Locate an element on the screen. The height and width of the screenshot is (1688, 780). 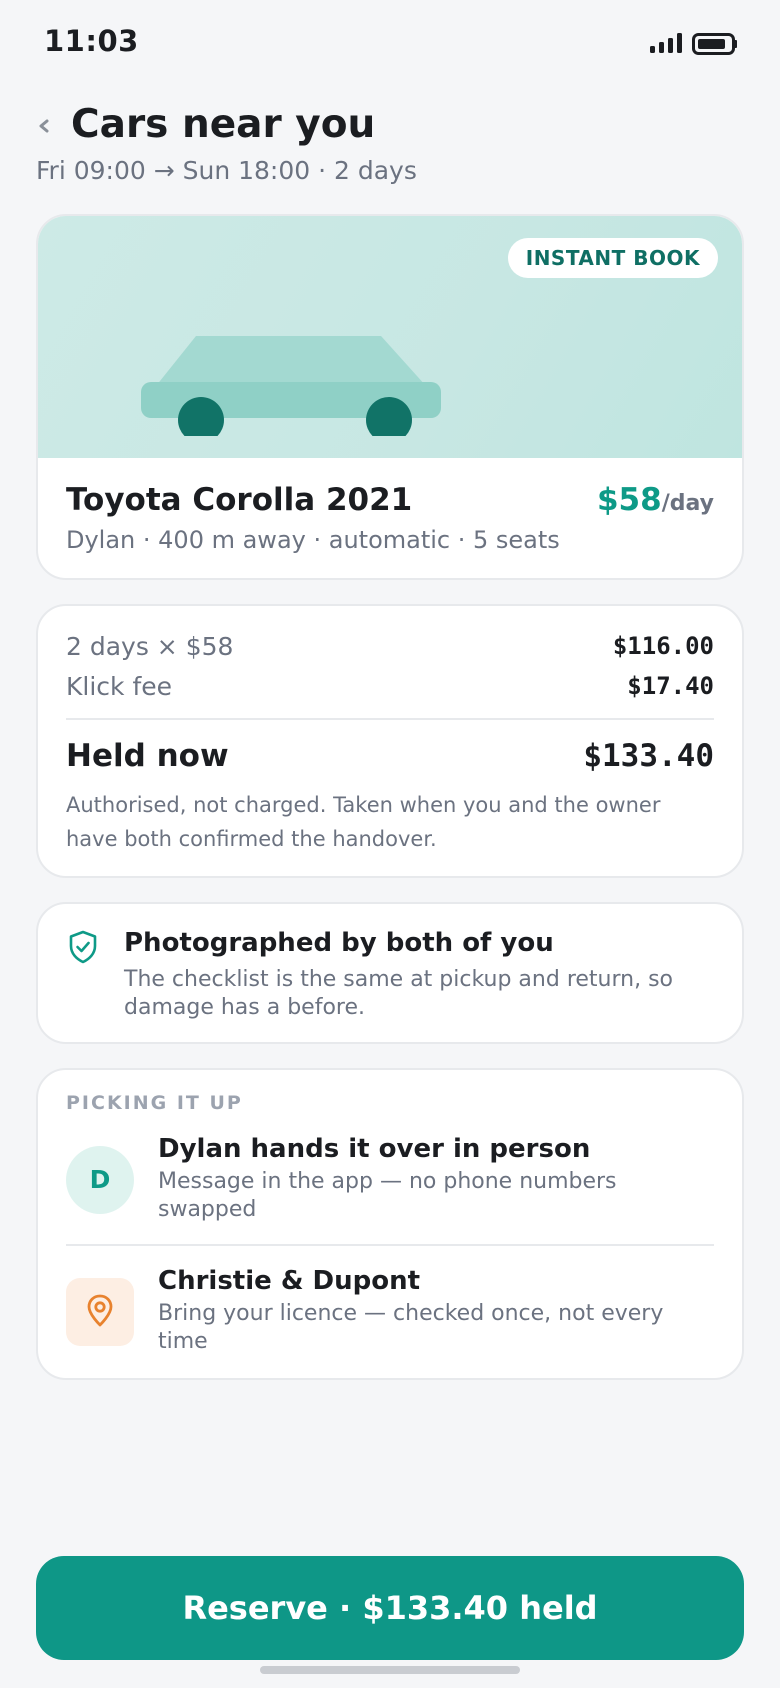
car-price: $58/day is located at coordinates (655, 500).